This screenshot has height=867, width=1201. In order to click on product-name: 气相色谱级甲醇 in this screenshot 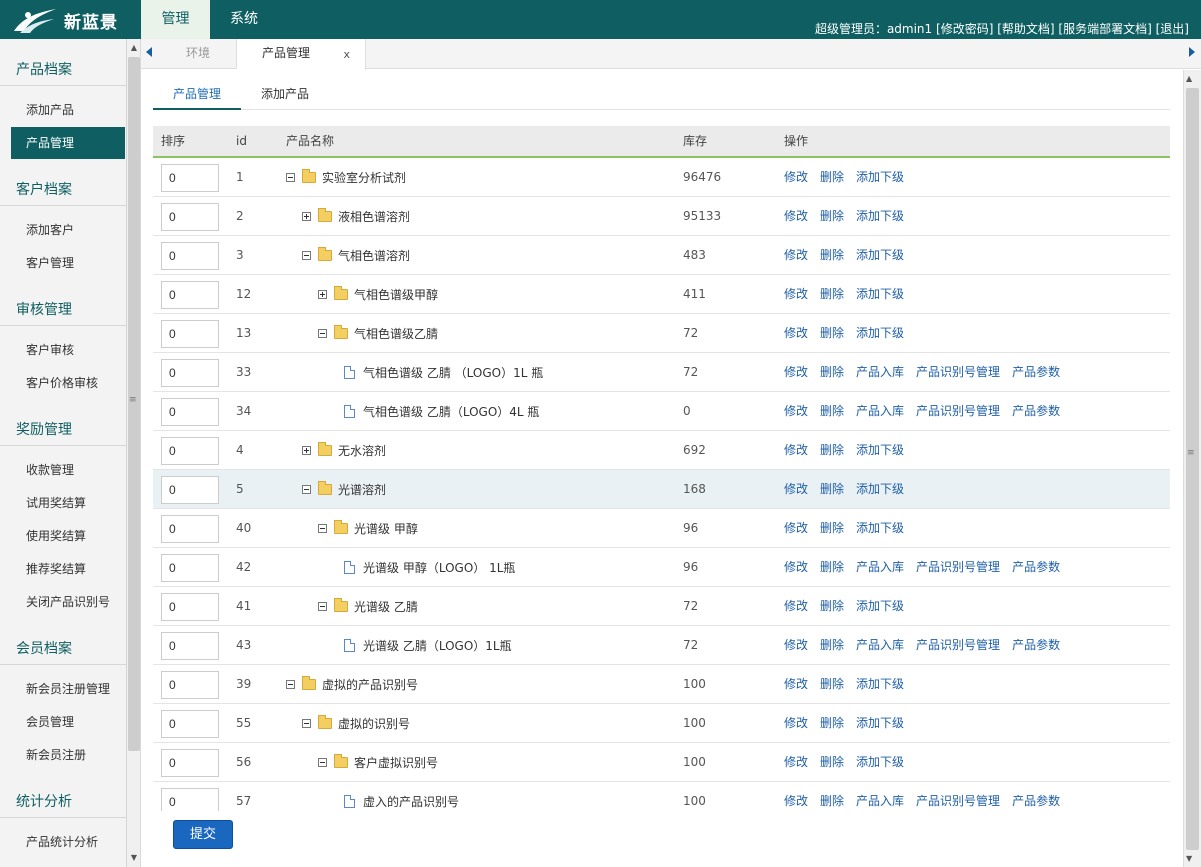, I will do `click(378, 294)`.